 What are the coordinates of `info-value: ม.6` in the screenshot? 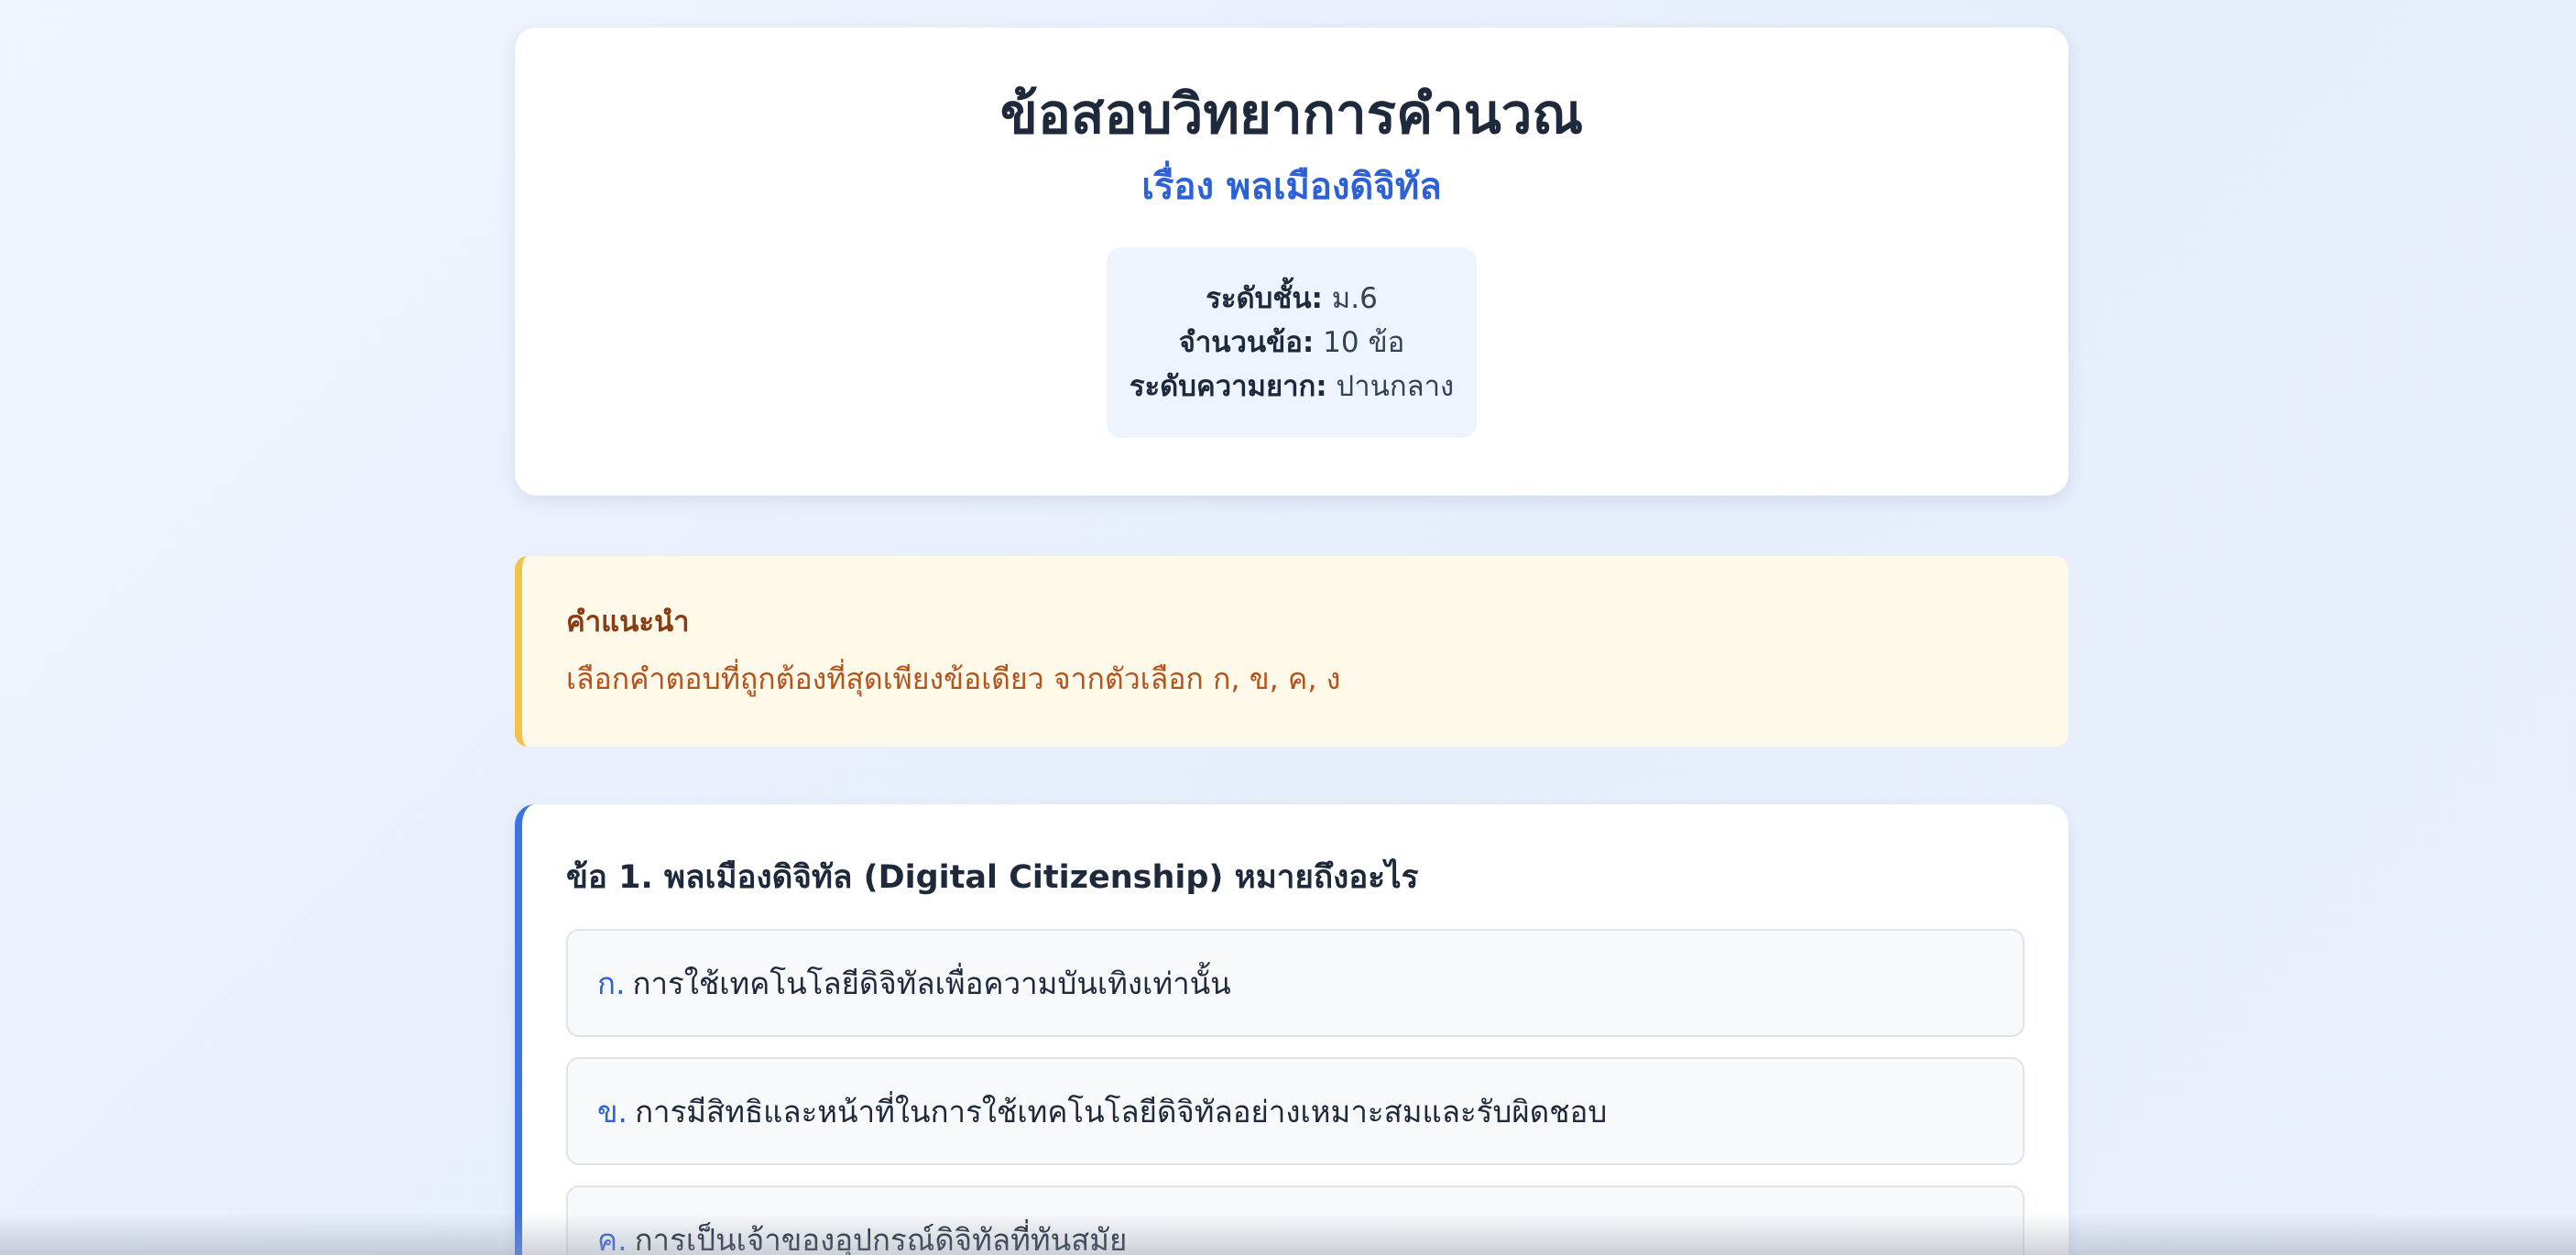 It's located at (1355, 298).